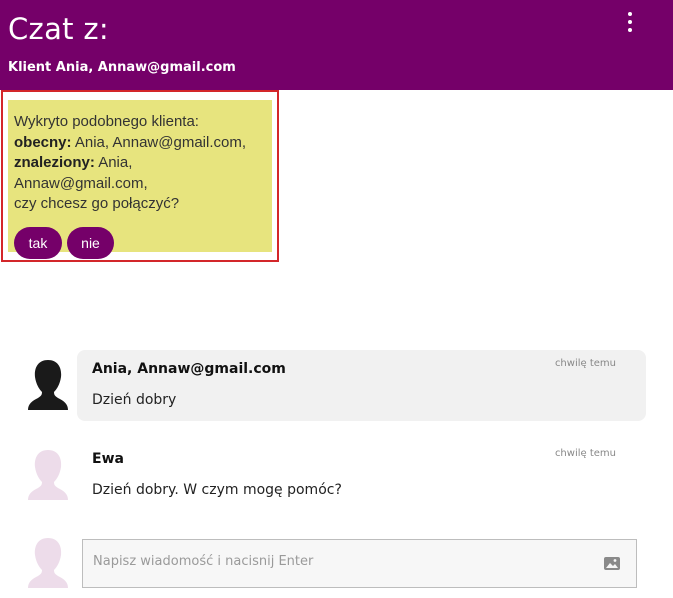 This screenshot has width=673, height=598. Describe the element at coordinates (108, 459) in the screenshot. I see `message-author: Ewa` at that location.